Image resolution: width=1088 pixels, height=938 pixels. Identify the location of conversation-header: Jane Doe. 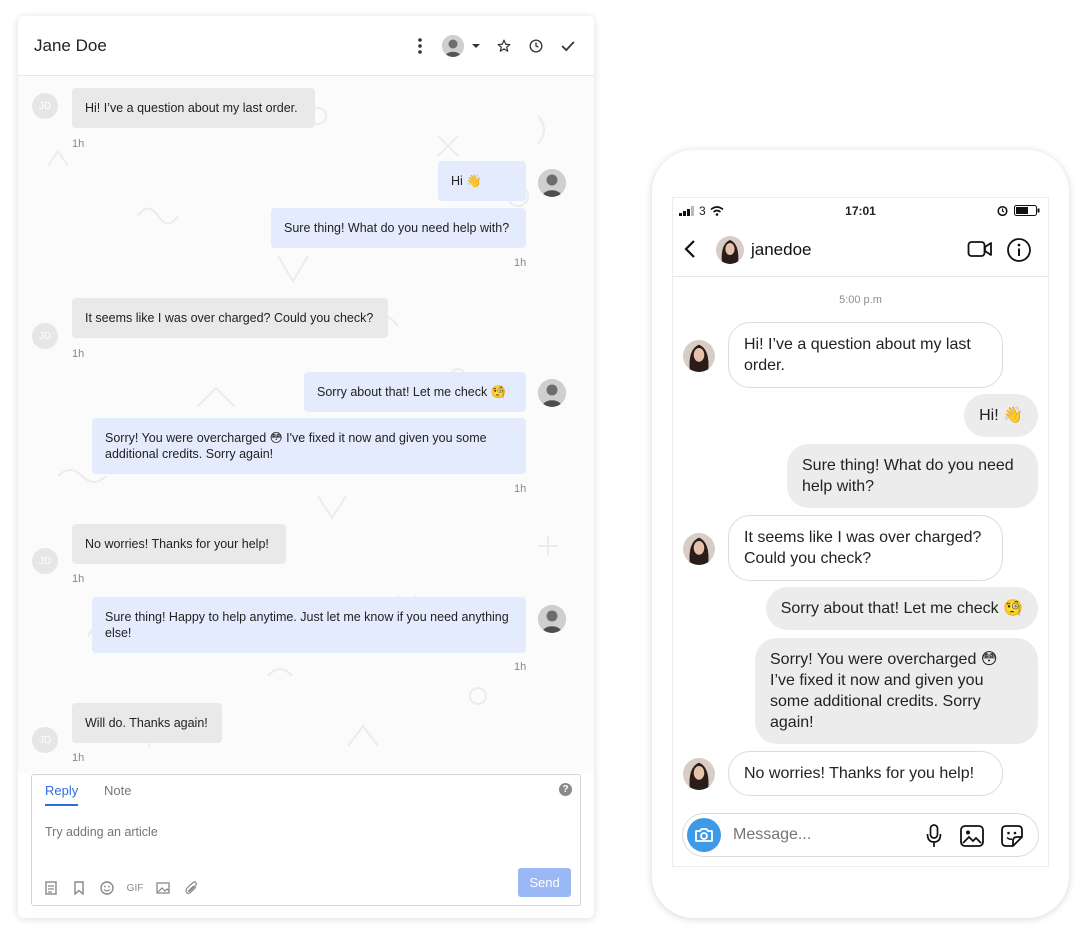
(306, 46).